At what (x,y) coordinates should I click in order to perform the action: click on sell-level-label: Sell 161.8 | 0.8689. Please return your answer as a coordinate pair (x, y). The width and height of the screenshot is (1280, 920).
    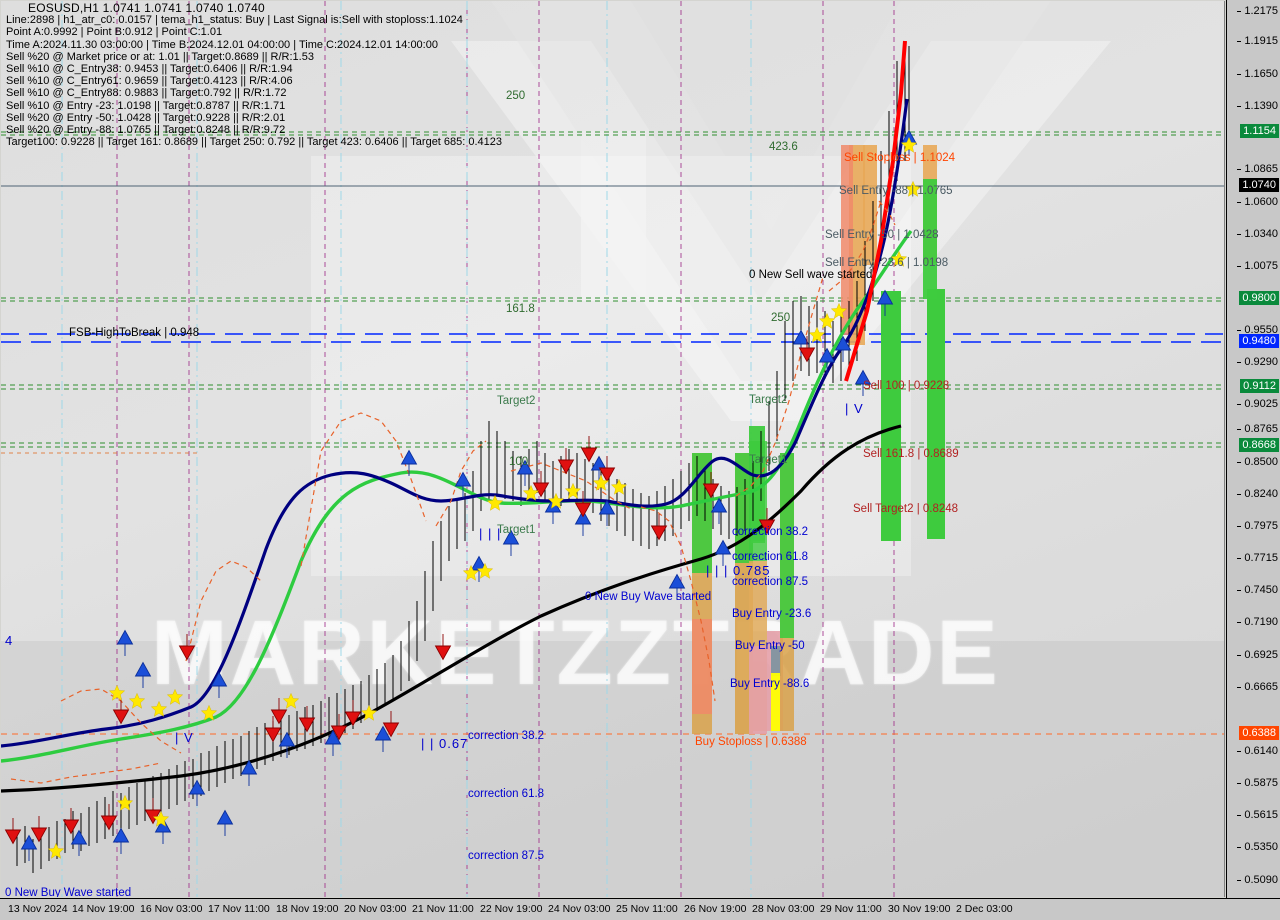
    Looking at the image, I should click on (911, 454).